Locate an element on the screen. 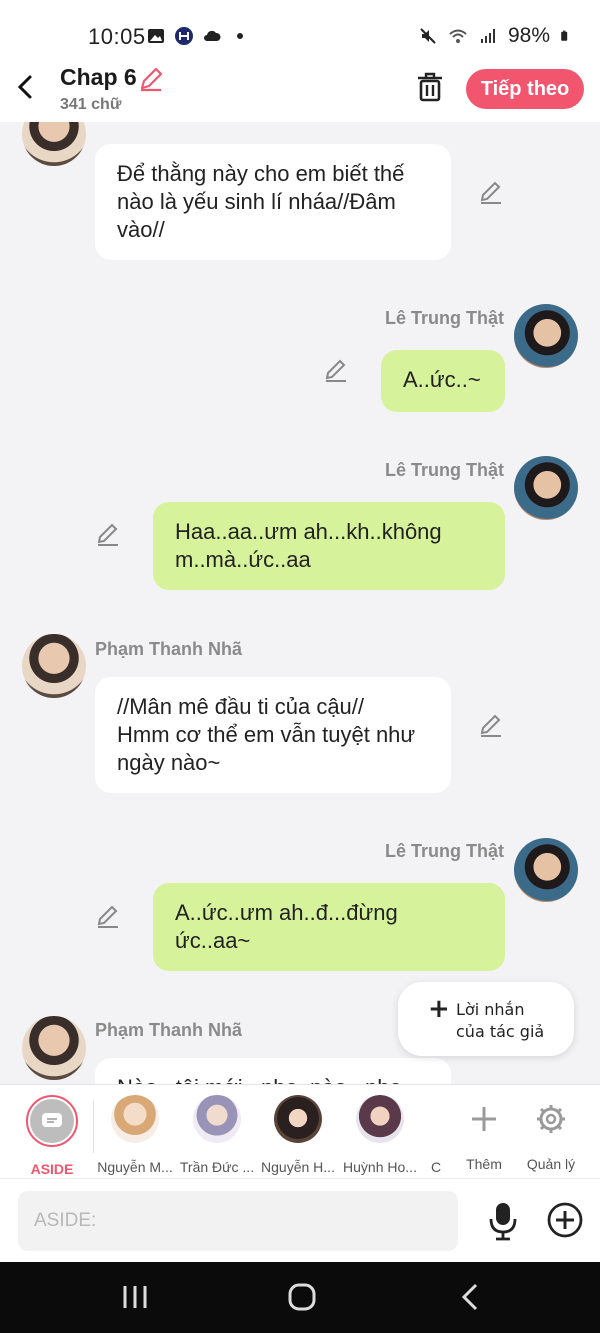 The height and width of the screenshot is (1333, 600). author-note-label: của tác giả is located at coordinates (500, 1031).